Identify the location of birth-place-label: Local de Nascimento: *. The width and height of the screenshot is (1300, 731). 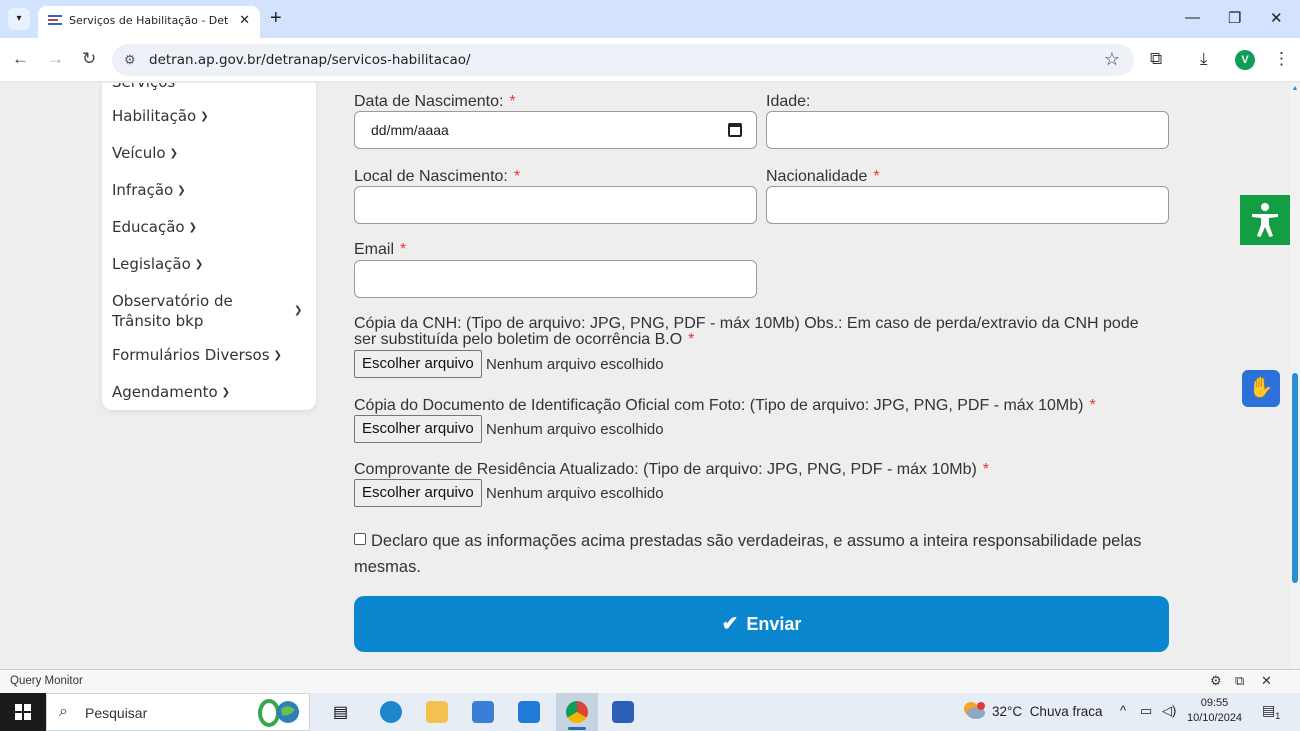
(437, 176).